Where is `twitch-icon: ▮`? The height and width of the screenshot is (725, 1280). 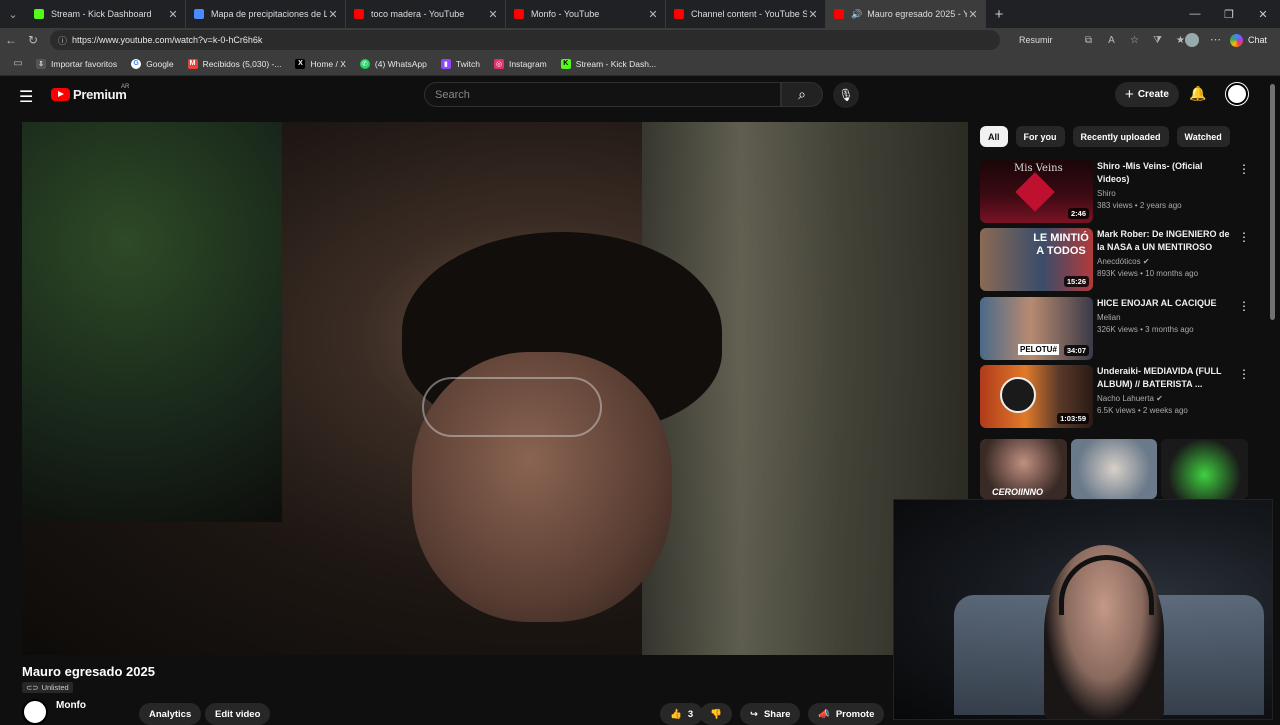 twitch-icon: ▮ is located at coordinates (445, 63).